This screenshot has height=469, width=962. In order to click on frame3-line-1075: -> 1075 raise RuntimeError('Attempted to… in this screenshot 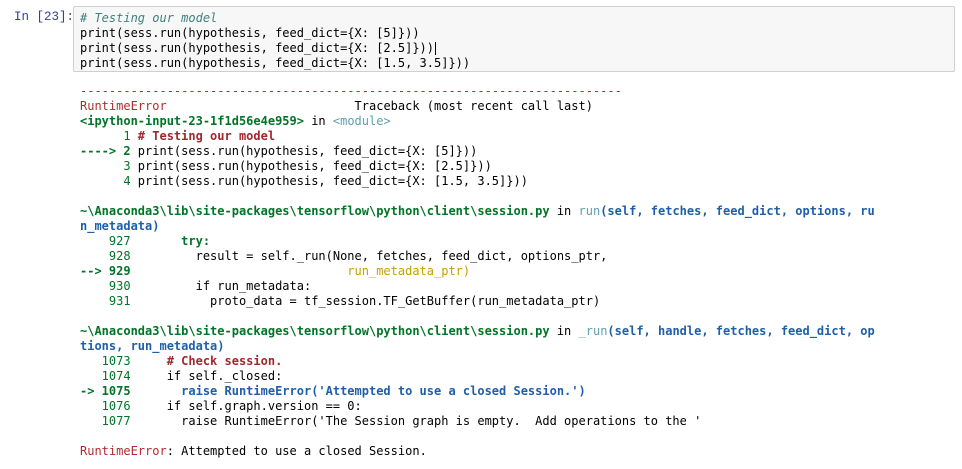, I will do `click(519, 391)`.